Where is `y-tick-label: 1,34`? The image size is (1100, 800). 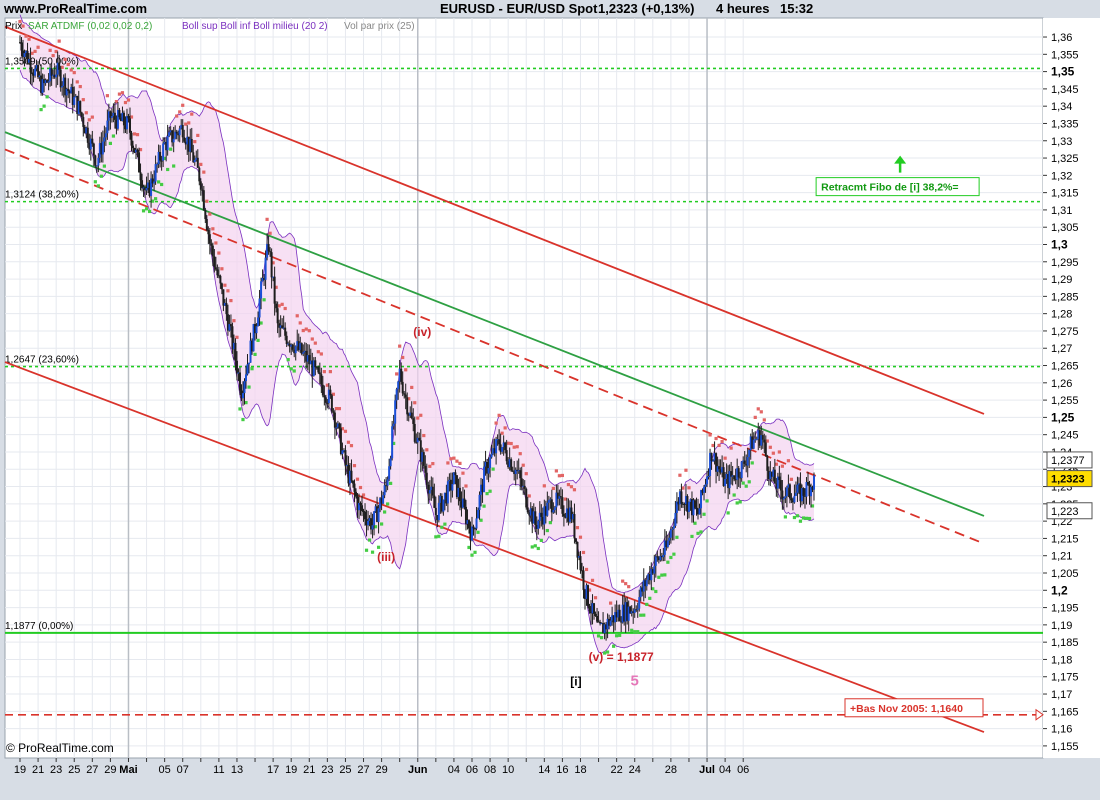 y-tick-label: 1,34 is located at coordinates (1061, 107).